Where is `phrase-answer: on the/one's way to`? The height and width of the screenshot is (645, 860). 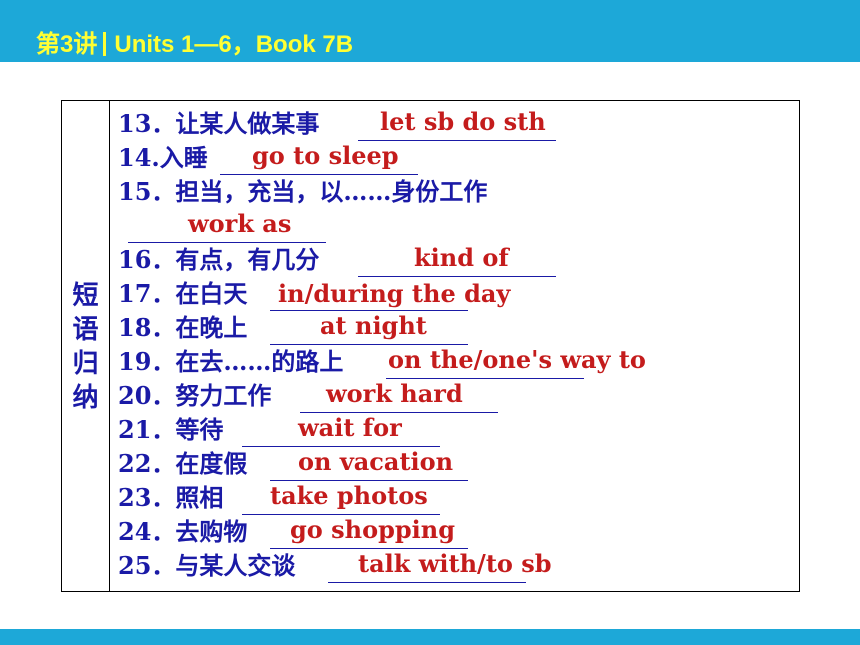
phrase-answer: on the/one's way to is located at coordinates (517, 359).